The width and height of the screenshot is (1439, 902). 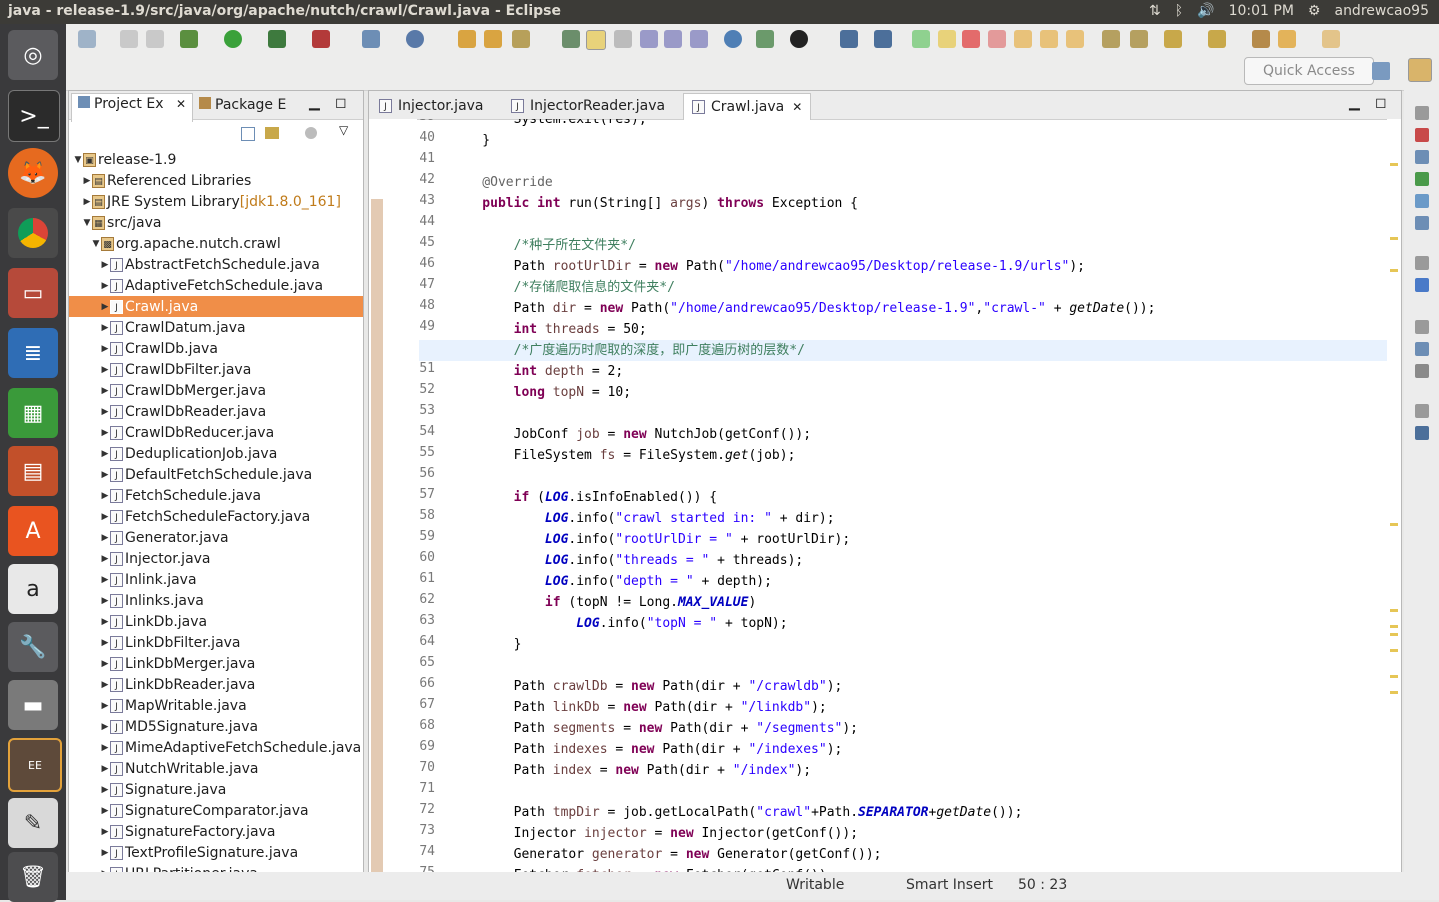 What do you see at coordinates (216, 768) in the screenshot?
I see `tree-item: ▶ J NutchWritable.java` at bounding box center [216, 768].